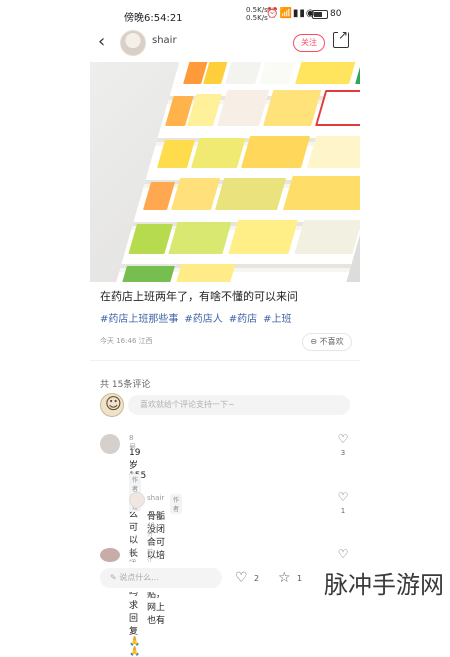  What do you see at coordinates (139, 317) in the screenshot?
I see `tag-link: #药店上班那些事` at bounding box center [139, 317].